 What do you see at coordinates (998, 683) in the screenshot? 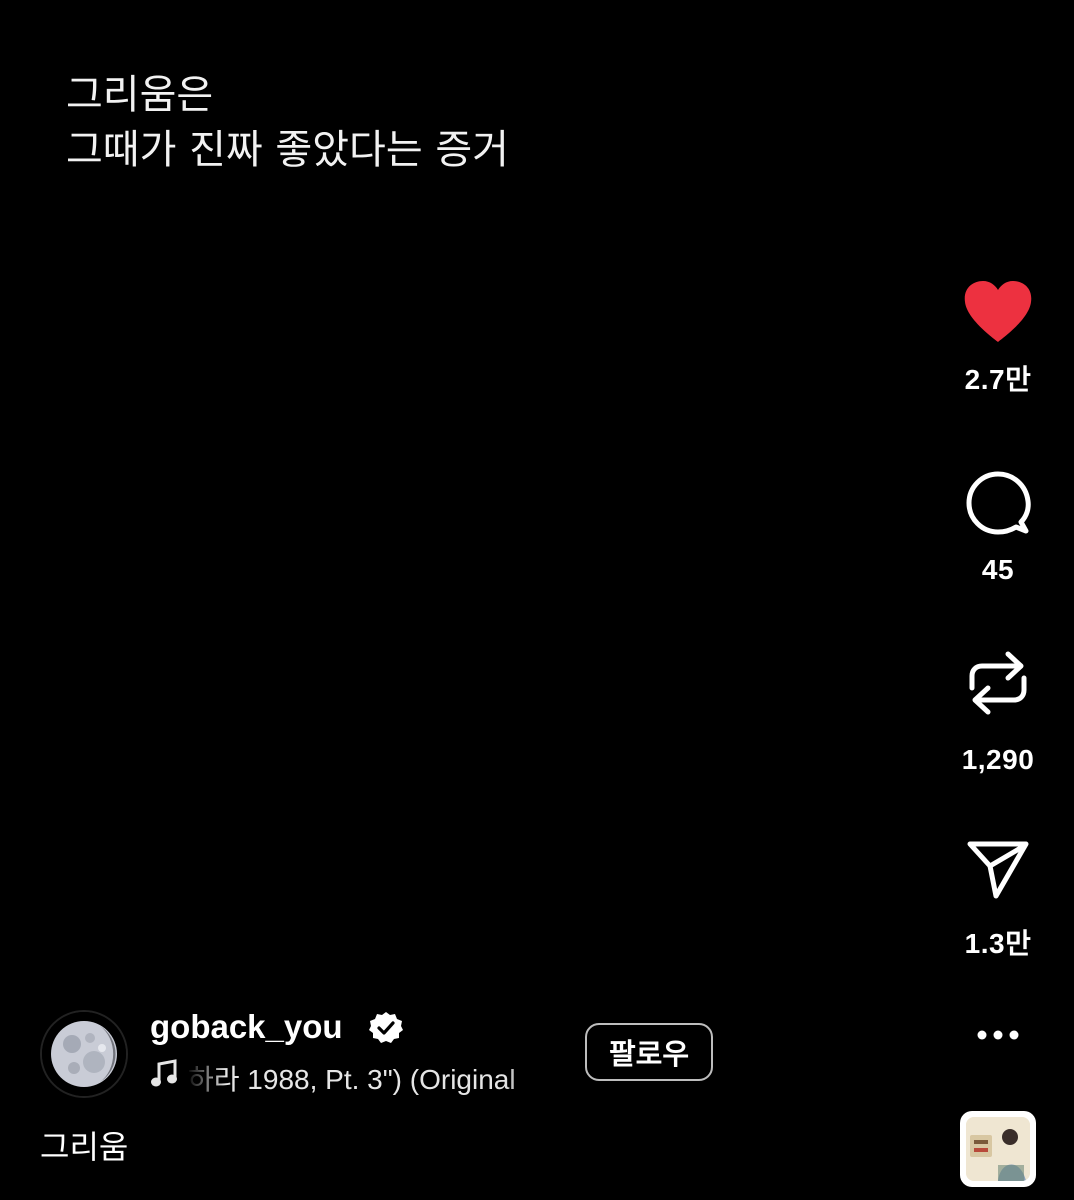
I see `repost-icon` at bounding box center [998, 683].